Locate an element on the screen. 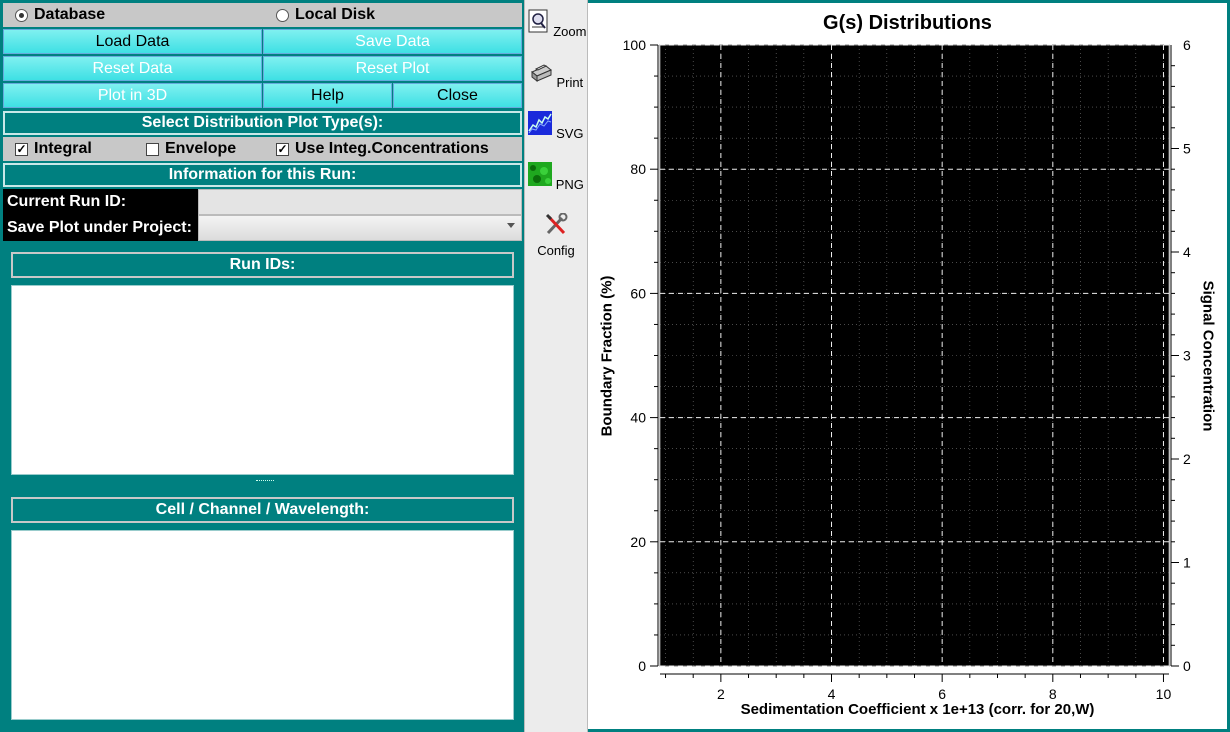  data-source-selector: Database Local Disk is located at coordinates (262, 15).